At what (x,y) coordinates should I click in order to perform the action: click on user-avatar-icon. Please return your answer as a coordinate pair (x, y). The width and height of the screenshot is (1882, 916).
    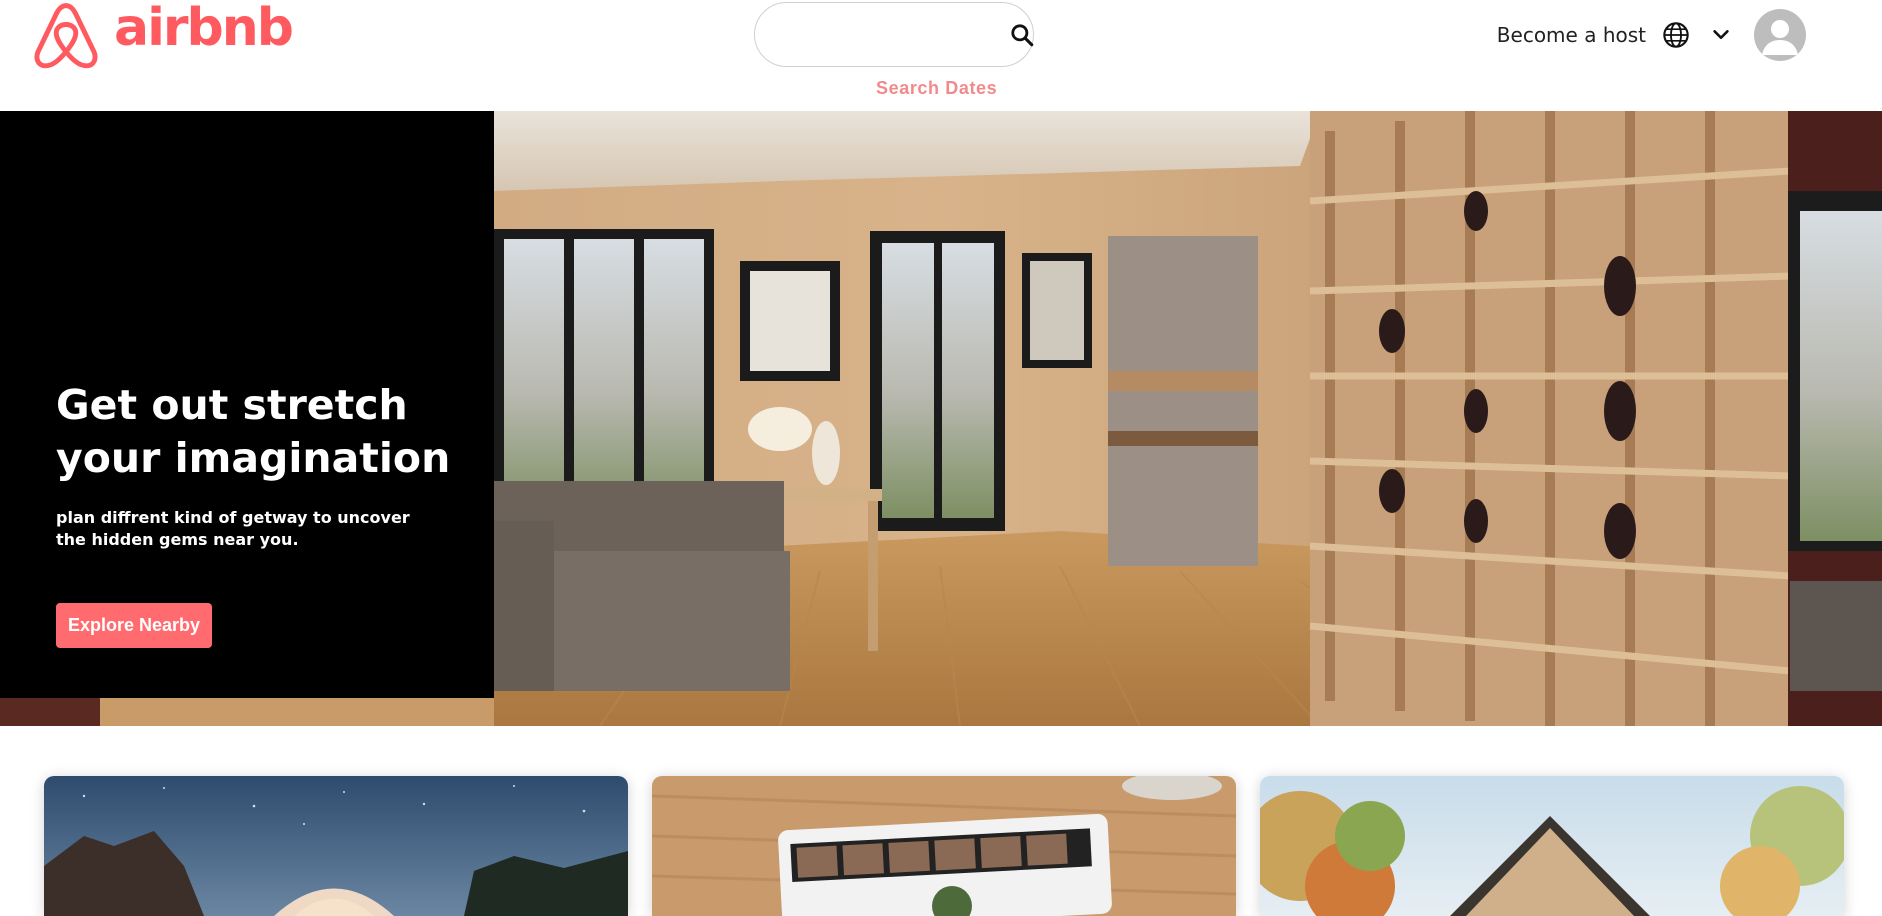
    Looking at the image, I should click on (1780, 37).